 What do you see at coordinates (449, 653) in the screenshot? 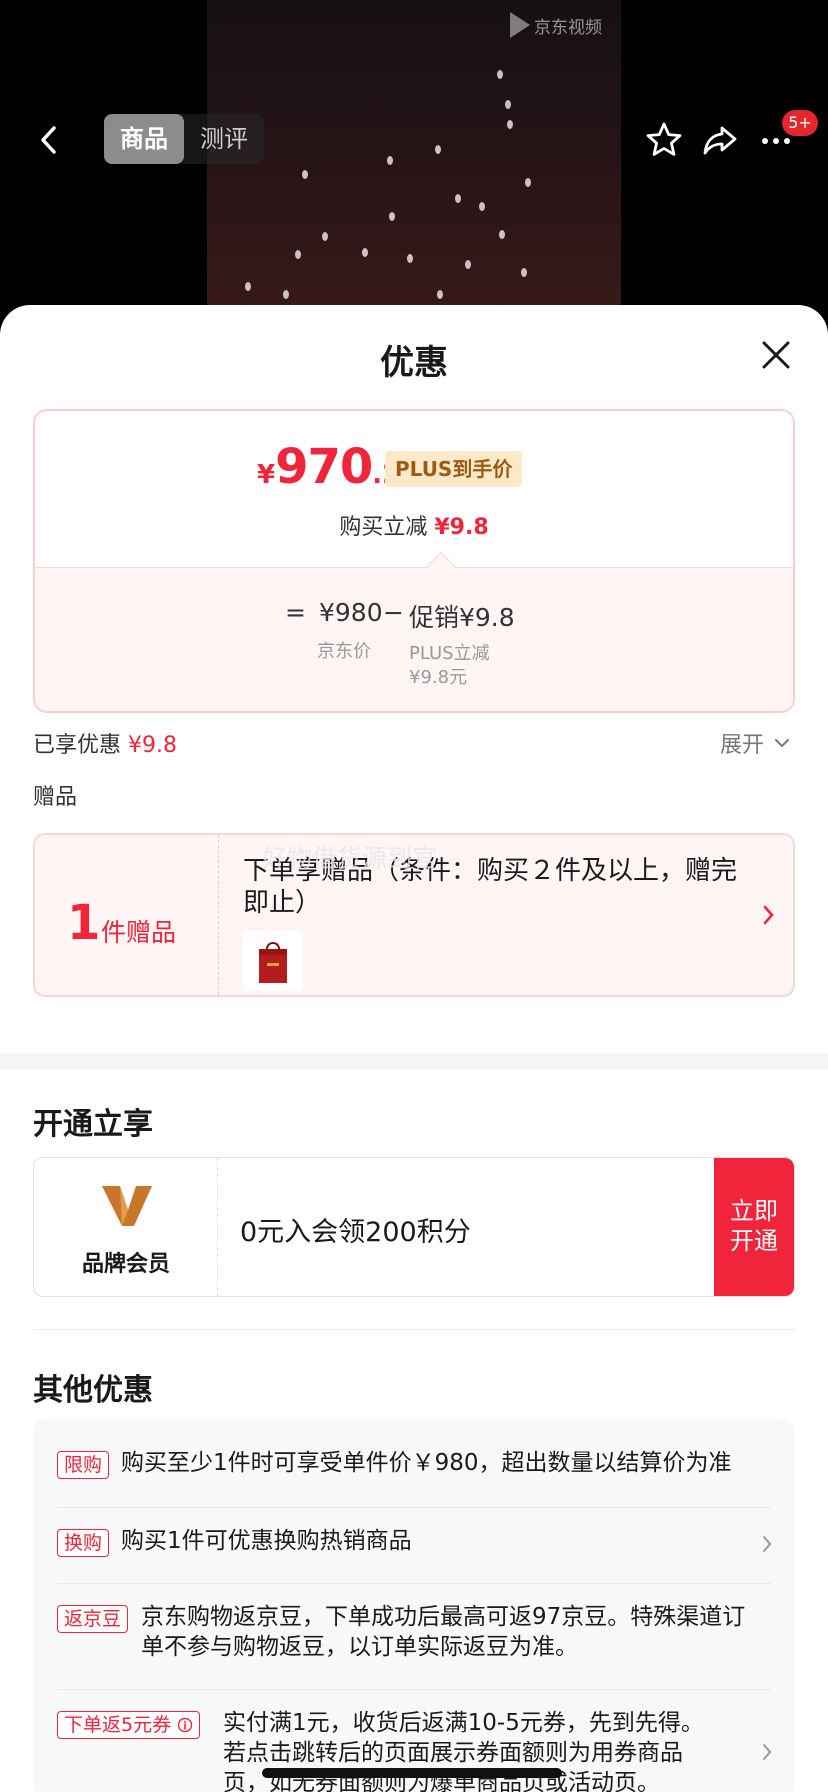
I see `plus-reduce-label: PLUS立减` at bounding box center [449, 653].